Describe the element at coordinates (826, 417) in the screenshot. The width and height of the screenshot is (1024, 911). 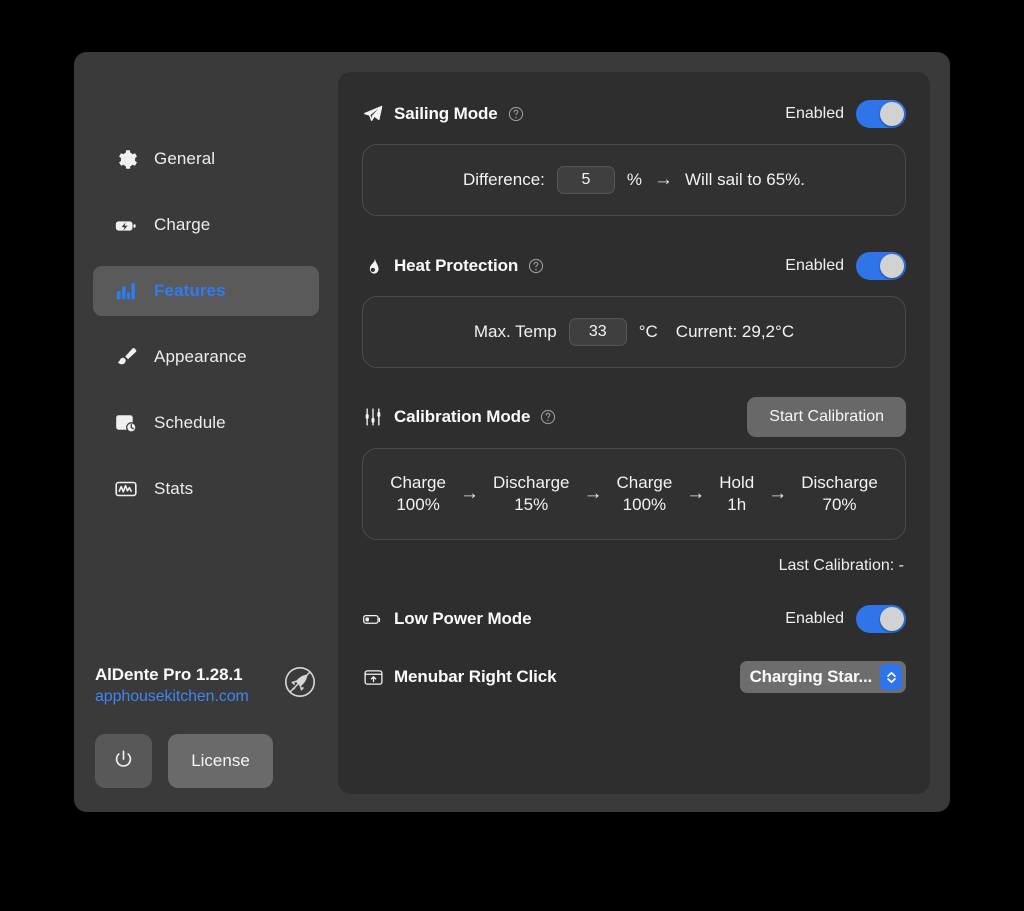
I see `start-calibration-button: Start Calibration` at that location.